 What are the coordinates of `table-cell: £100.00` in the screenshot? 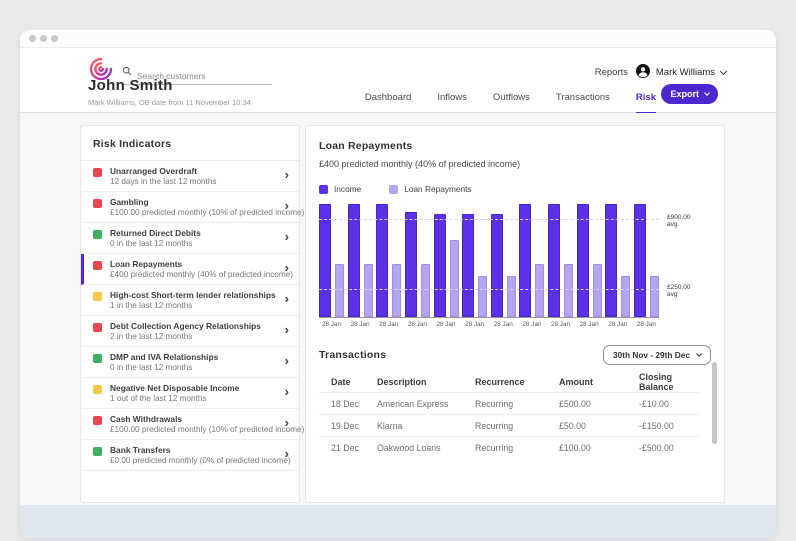 It's located at (575, 447).